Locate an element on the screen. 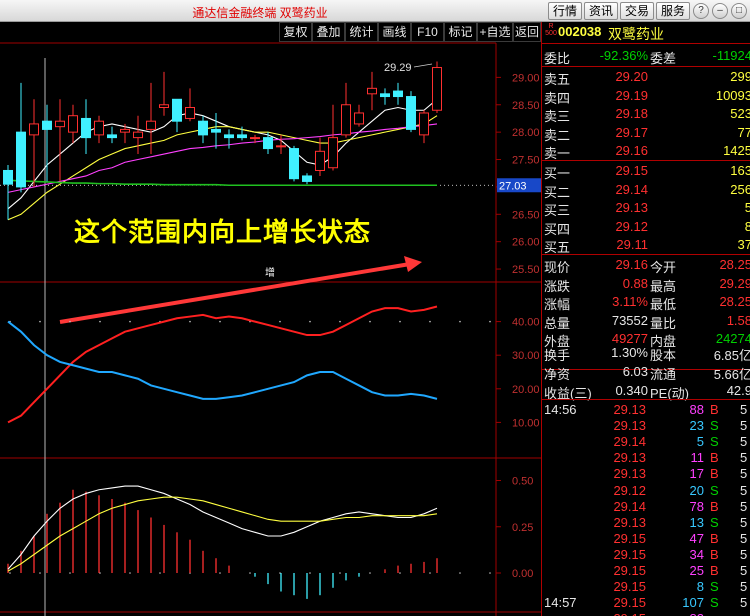 The image size is (750, 616). stat-value: 1.58 is located at coordinates (738, 320).